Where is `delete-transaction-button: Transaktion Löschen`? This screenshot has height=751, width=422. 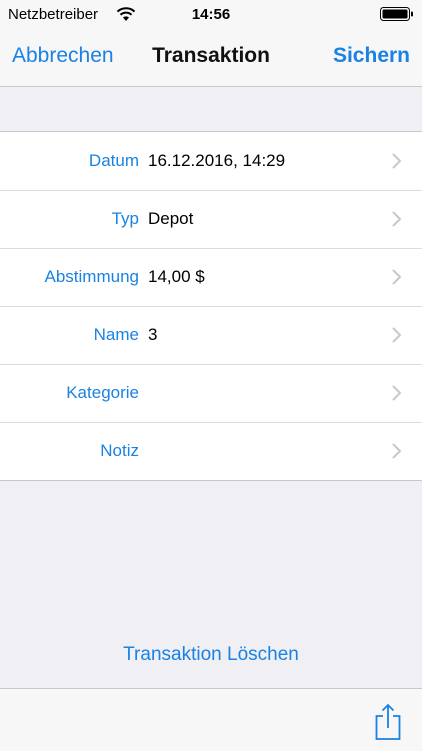 delete-transaction-button: Transaktion Löschen is located at coordinates (211, 655).